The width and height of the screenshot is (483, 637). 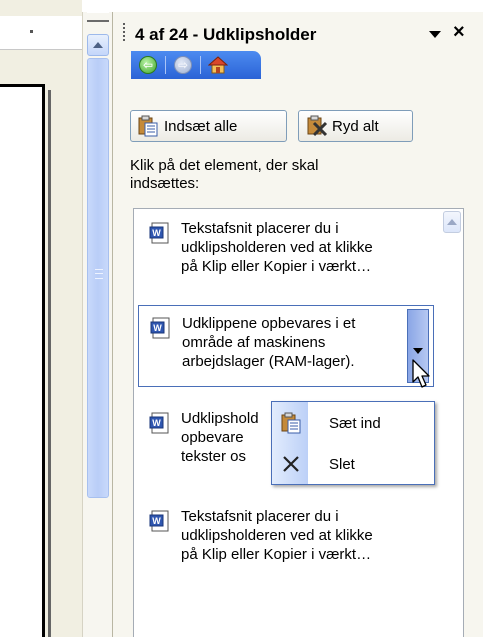 I want to click on forward-button: ⇨, so click(x=183, y=65).